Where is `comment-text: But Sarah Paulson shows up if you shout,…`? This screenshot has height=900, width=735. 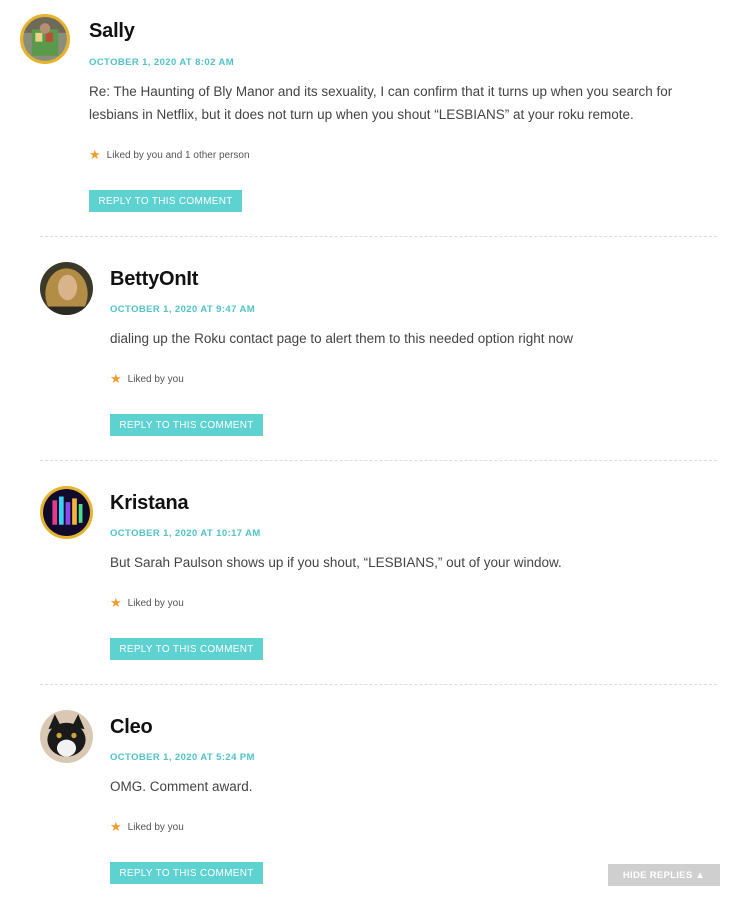 comment-text: But Sarah Paulson shows up if you shout,… is located at coordinates (336, 562).